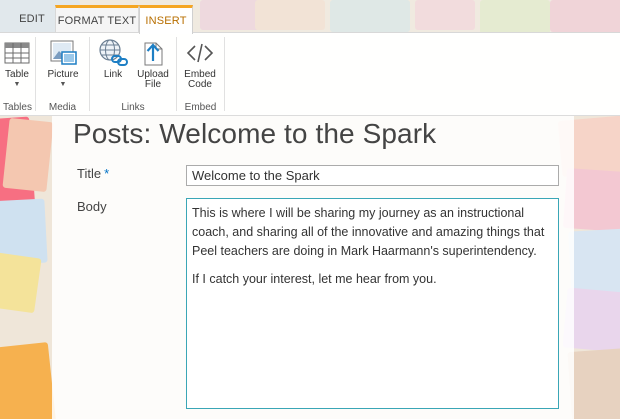  Describe the element at coordinates (107, 173) in the screenshot. I see `required-marker: *` at that location.